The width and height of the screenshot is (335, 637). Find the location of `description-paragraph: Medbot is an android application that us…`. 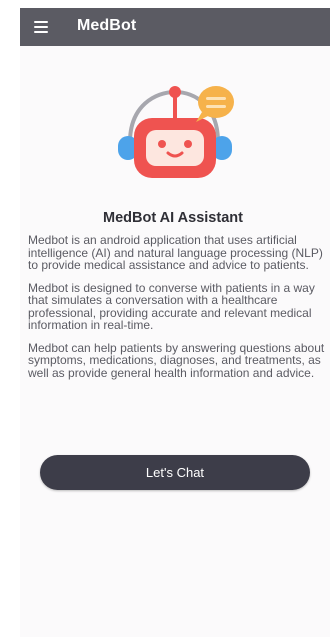

description-paragraph: Medbot is an android application that us… is located at coordinates (175, 252).